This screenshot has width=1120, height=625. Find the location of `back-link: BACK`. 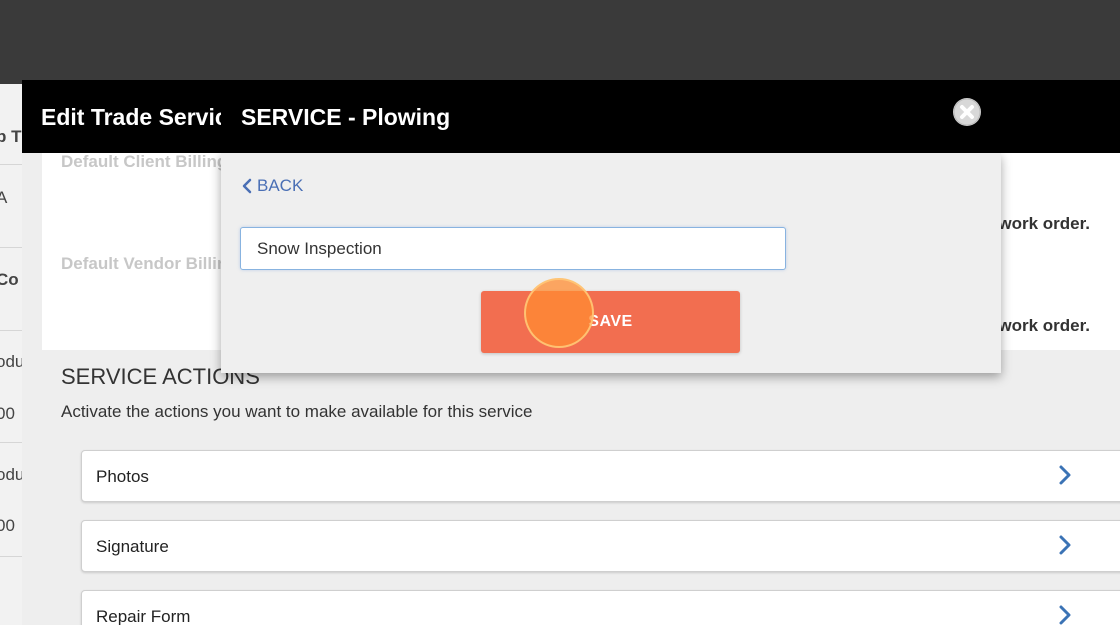

back-link: BACK is located at coordinates (272, 186).